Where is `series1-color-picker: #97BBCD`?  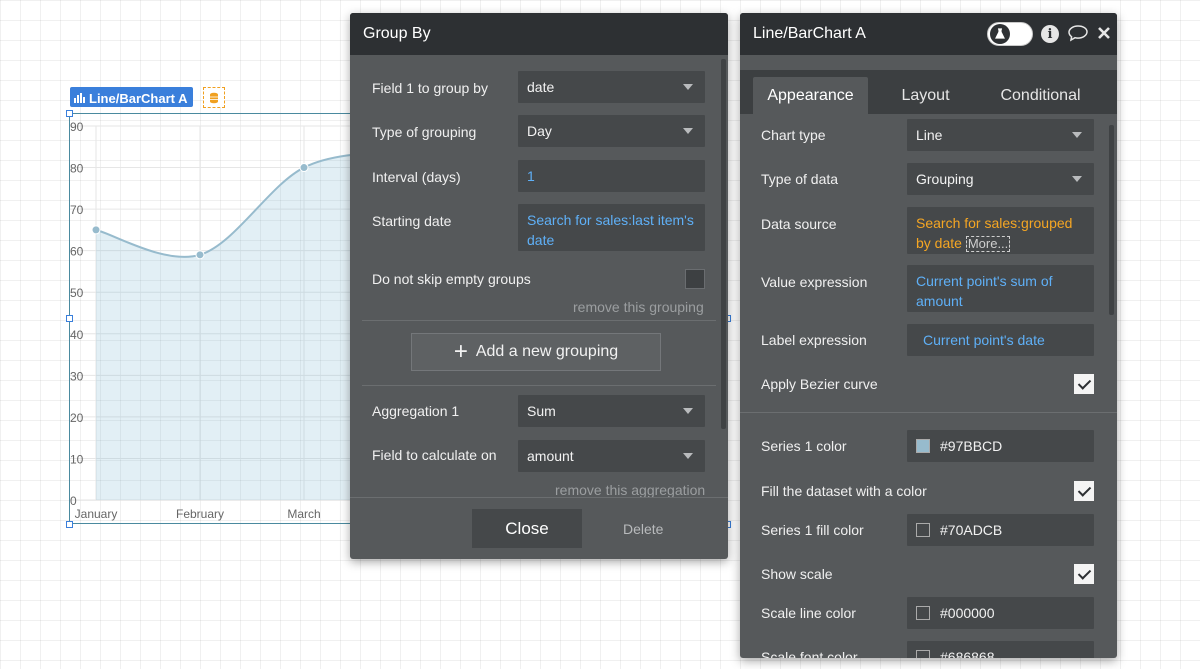
series1-color-picker: #97BBCD is located at coordinates (1000, 446).